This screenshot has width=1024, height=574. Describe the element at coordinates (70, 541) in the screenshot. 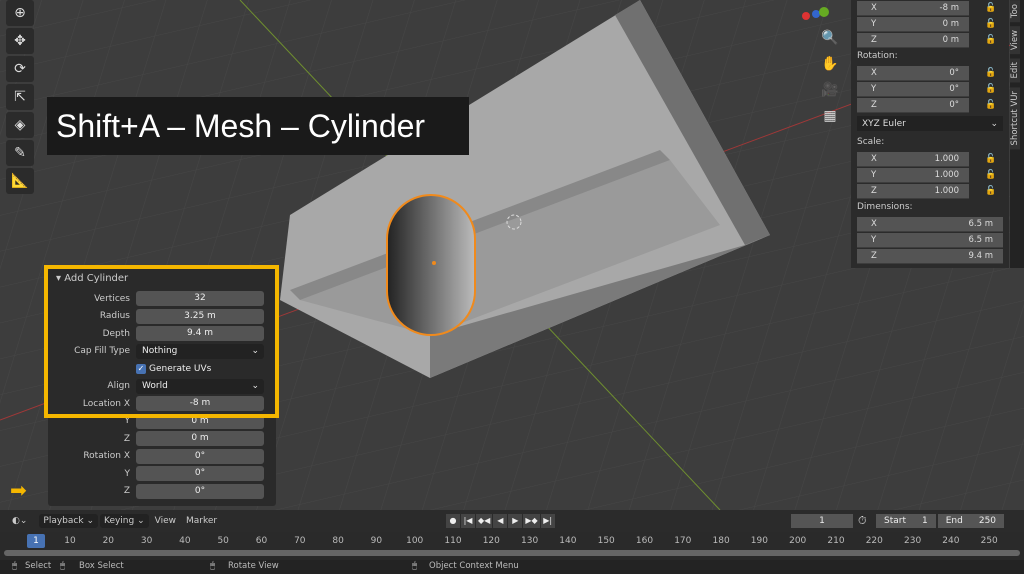

I see `frame-tick: 10` at that location.